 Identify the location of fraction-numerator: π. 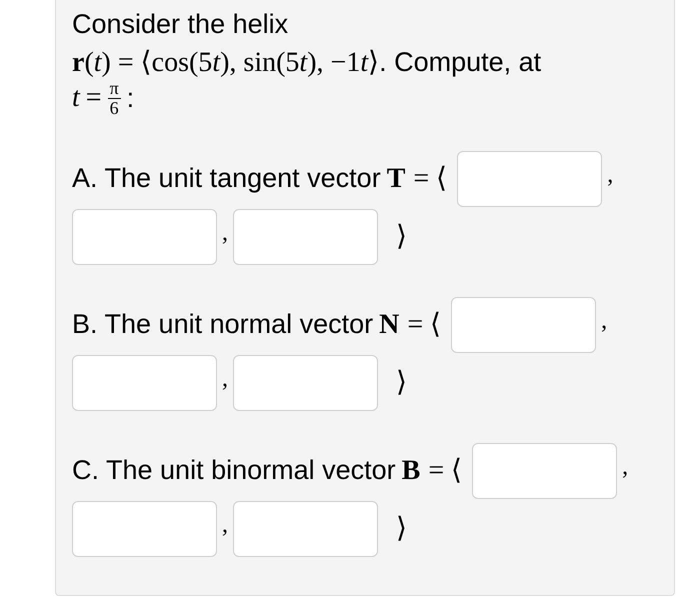
(114, 88).